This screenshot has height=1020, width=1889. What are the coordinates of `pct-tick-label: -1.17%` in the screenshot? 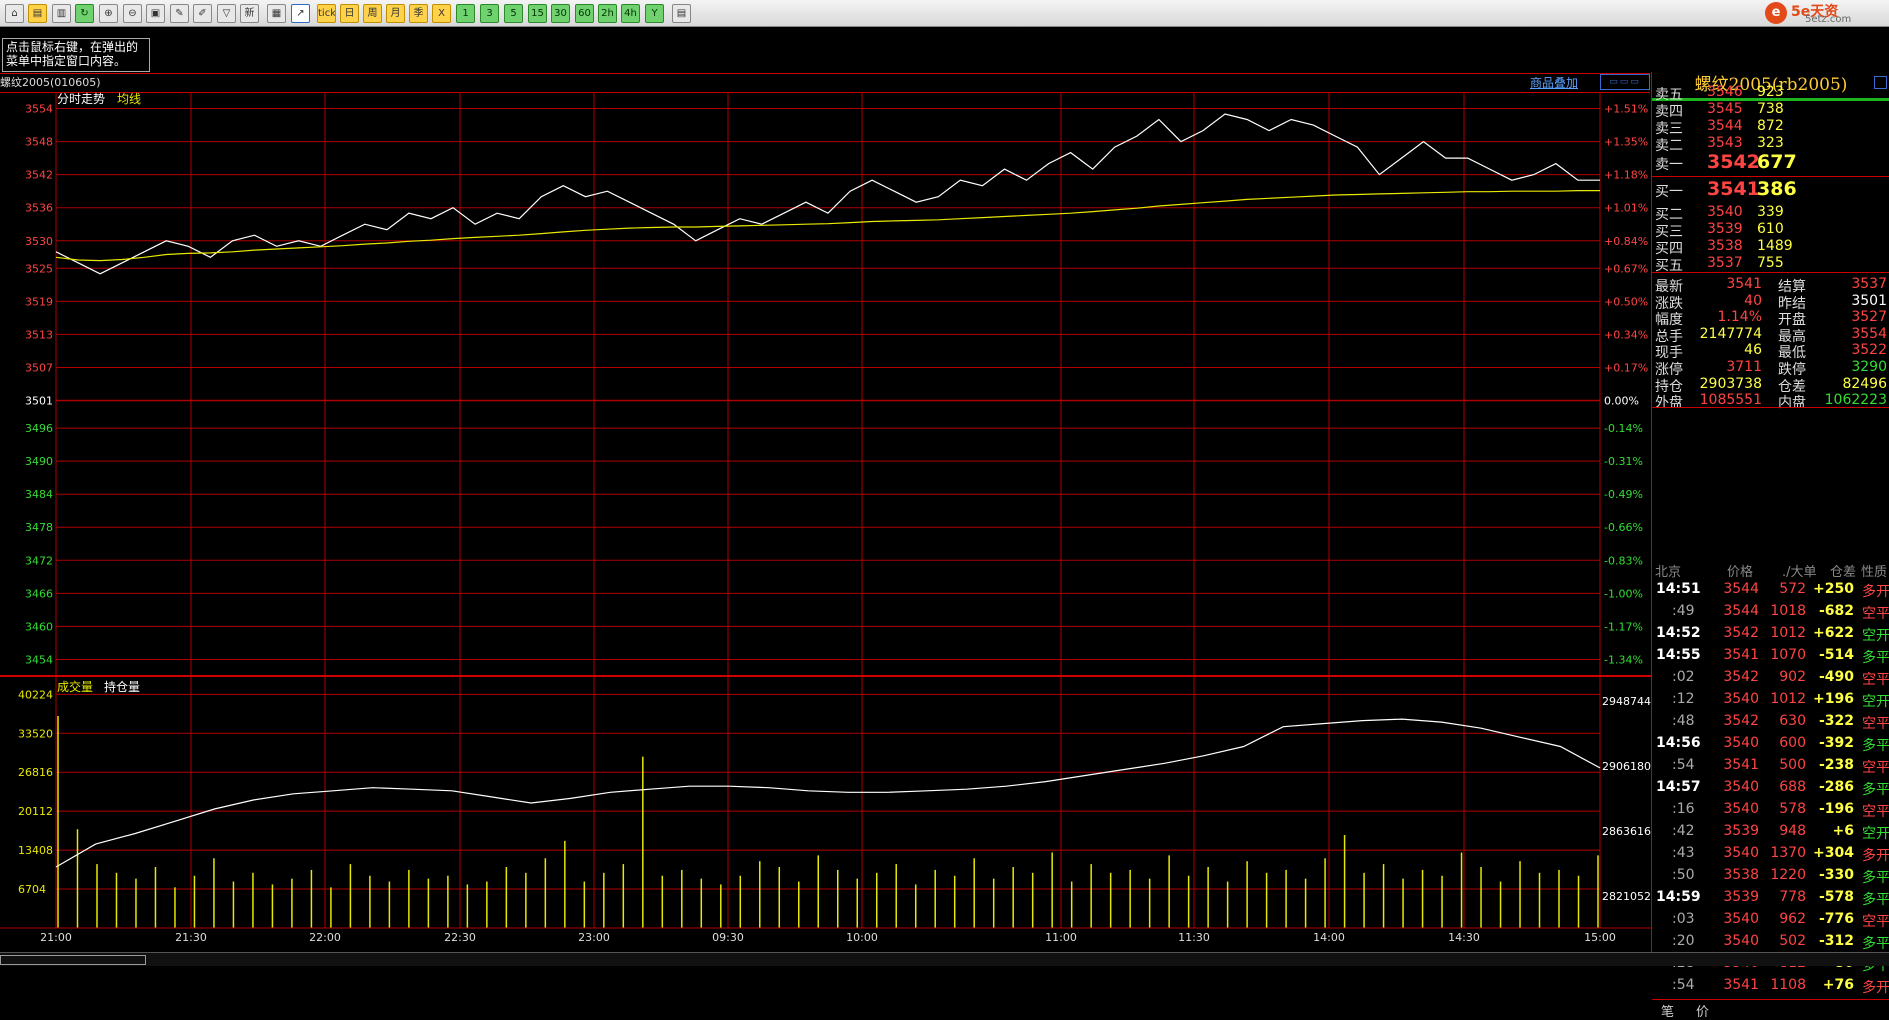 It's located at (1623, 626).